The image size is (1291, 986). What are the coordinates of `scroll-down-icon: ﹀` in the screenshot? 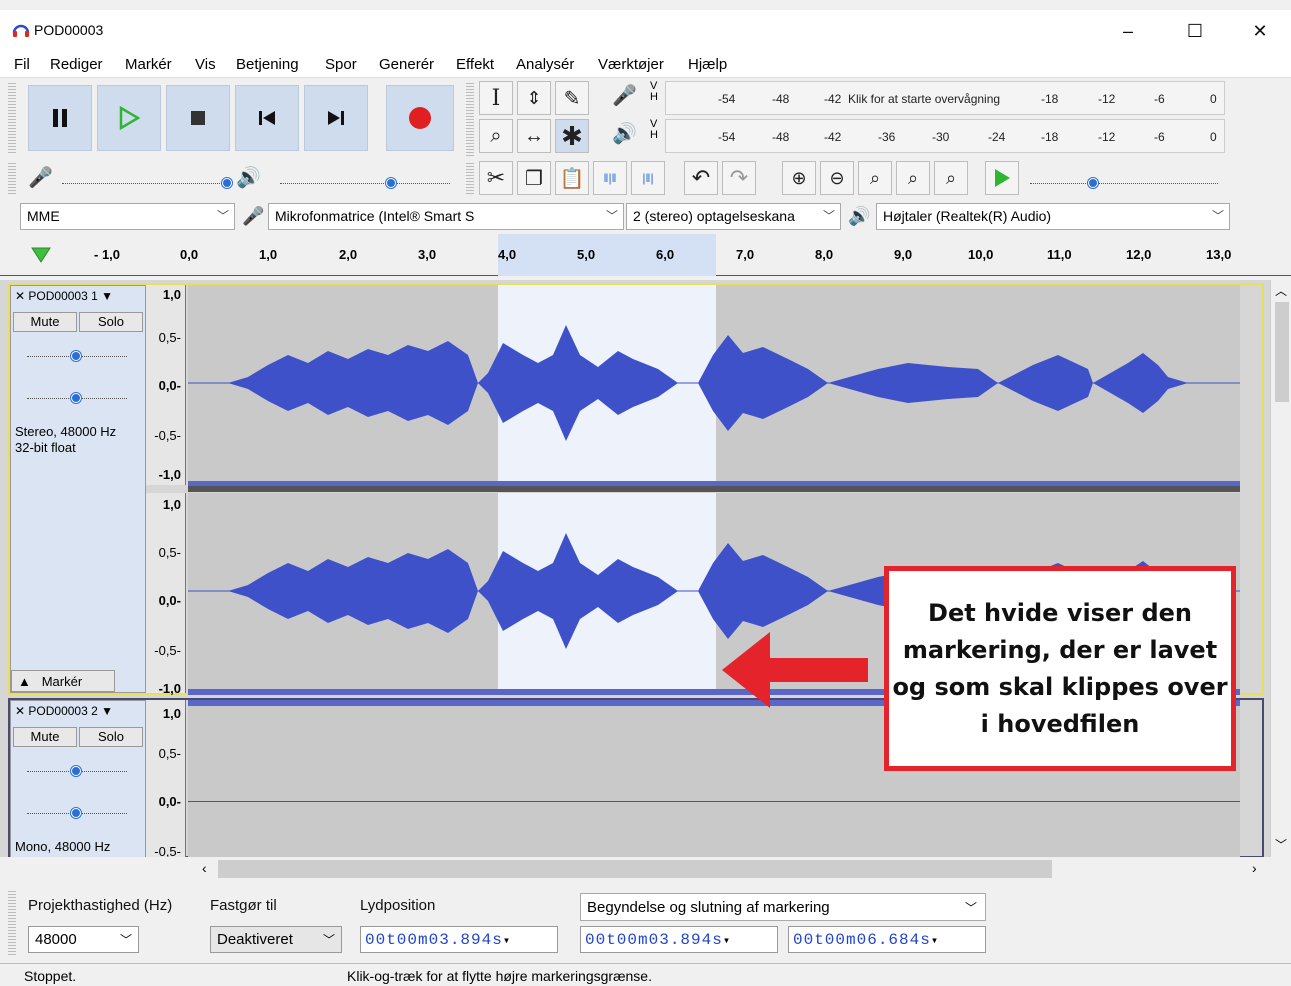 It's located at (1281, 844).